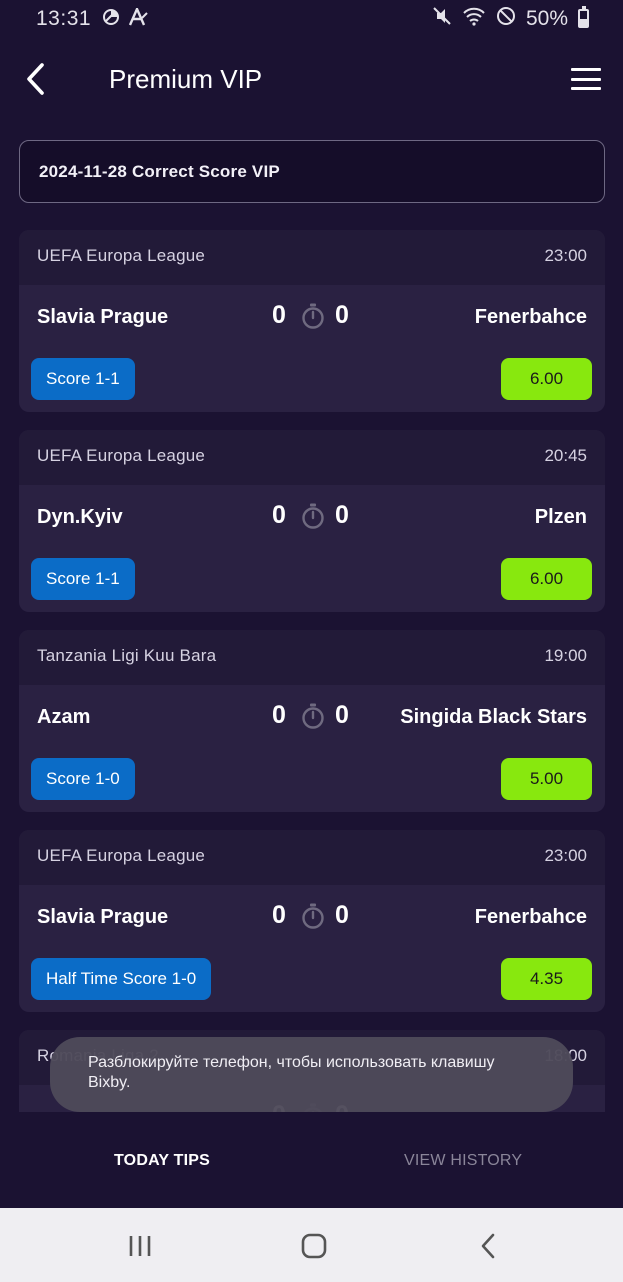  Describe the element at coordinates (162, 1161) in the screenshot. I see `tab-today-tips: TODAY TIPS` at that location.